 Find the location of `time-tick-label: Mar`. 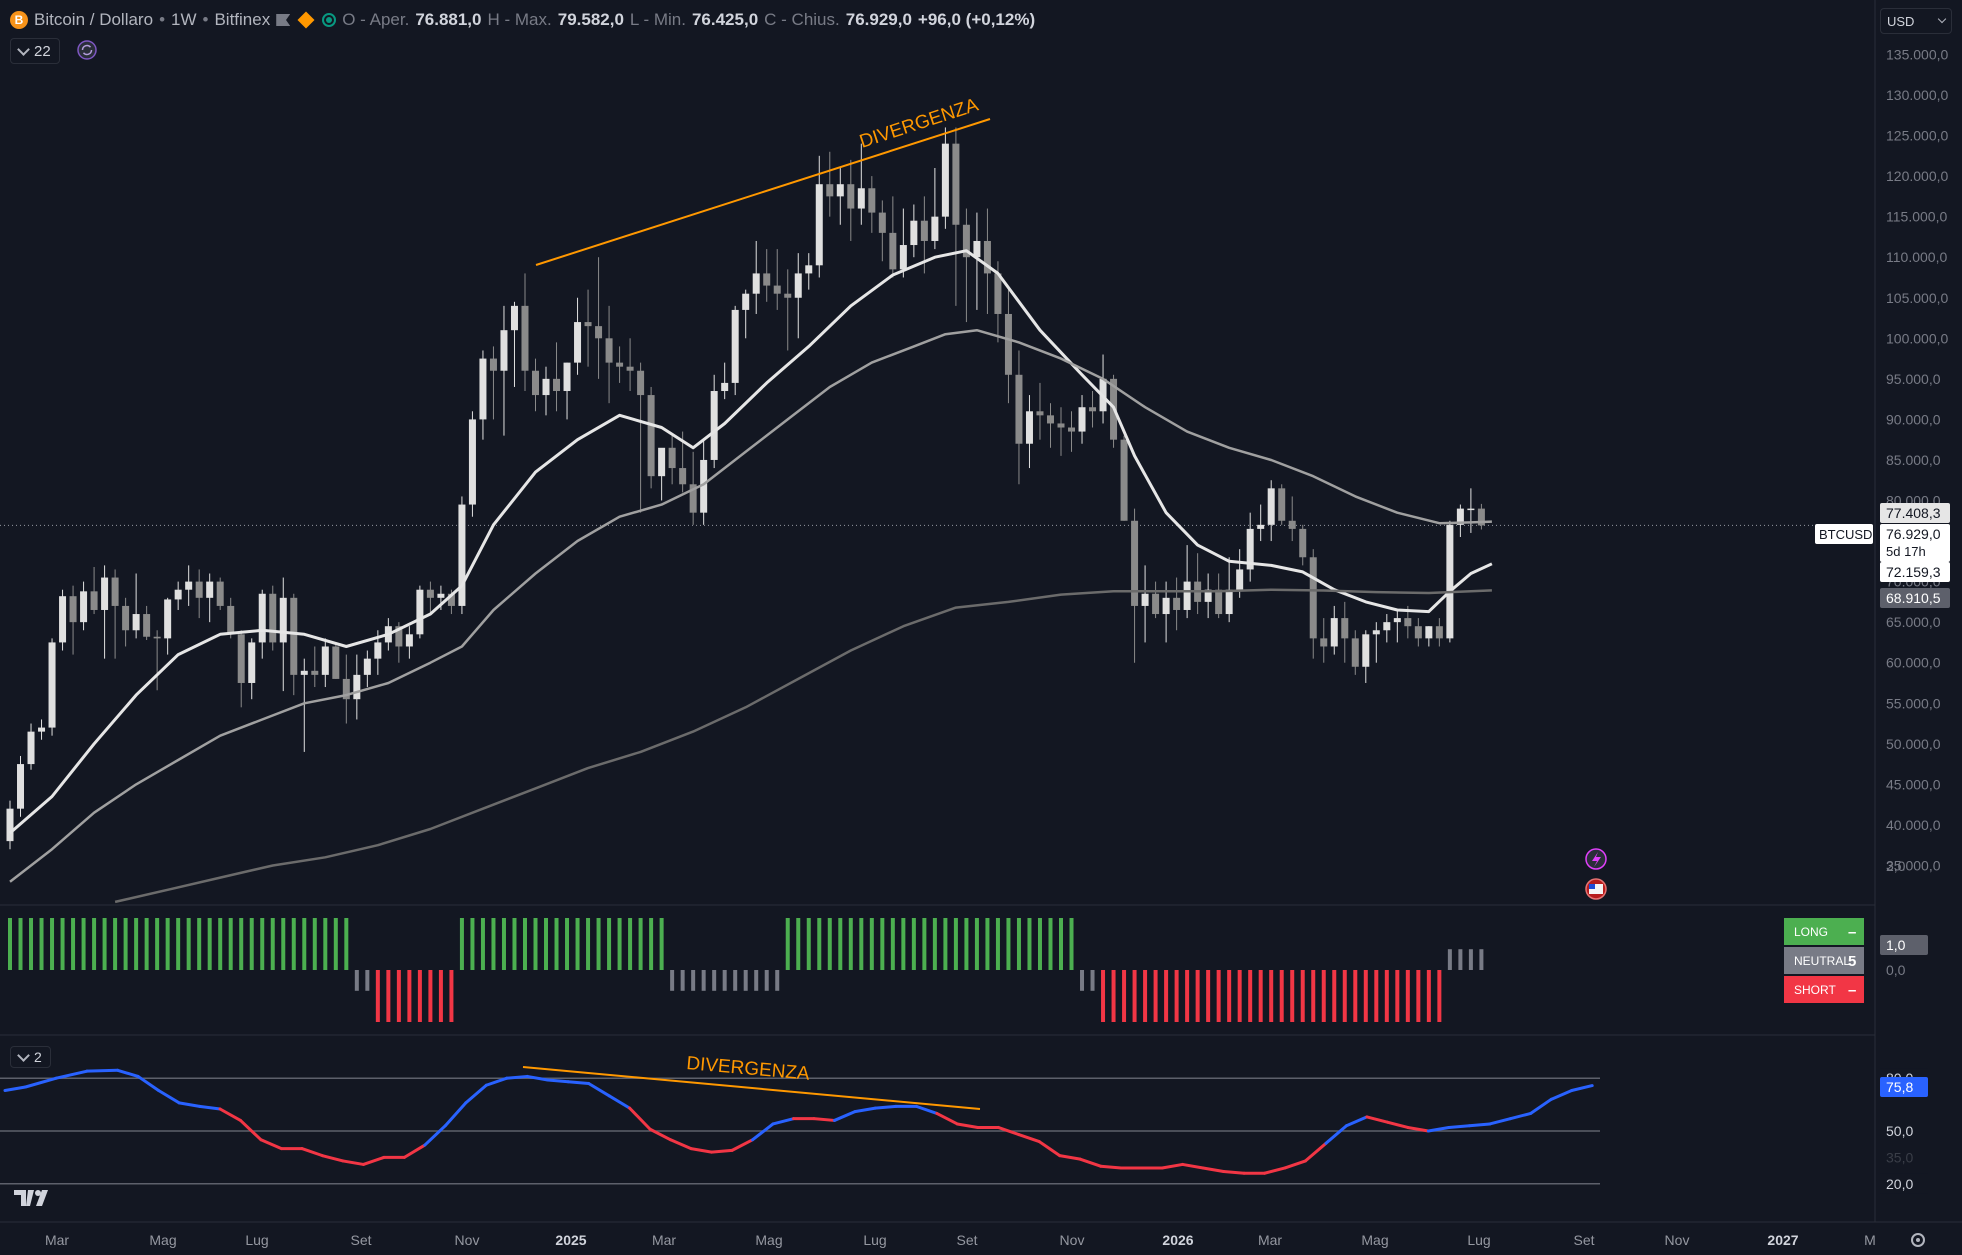

time-tick-label: Mar is located at coordinates (664, 1240).